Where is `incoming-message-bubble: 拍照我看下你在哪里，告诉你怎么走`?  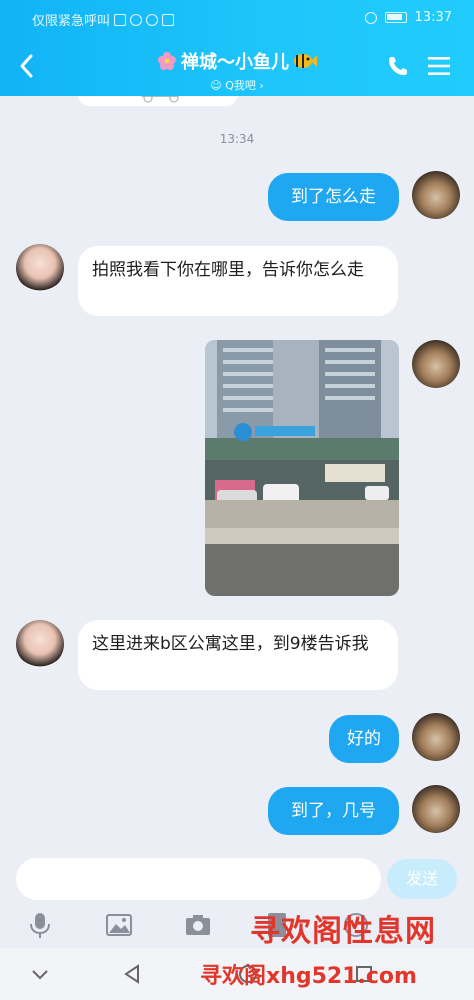
incoming-message-bubble: 拍照我看下你在哪里，告诉你怎么走 is located at coordinates (238, 281).